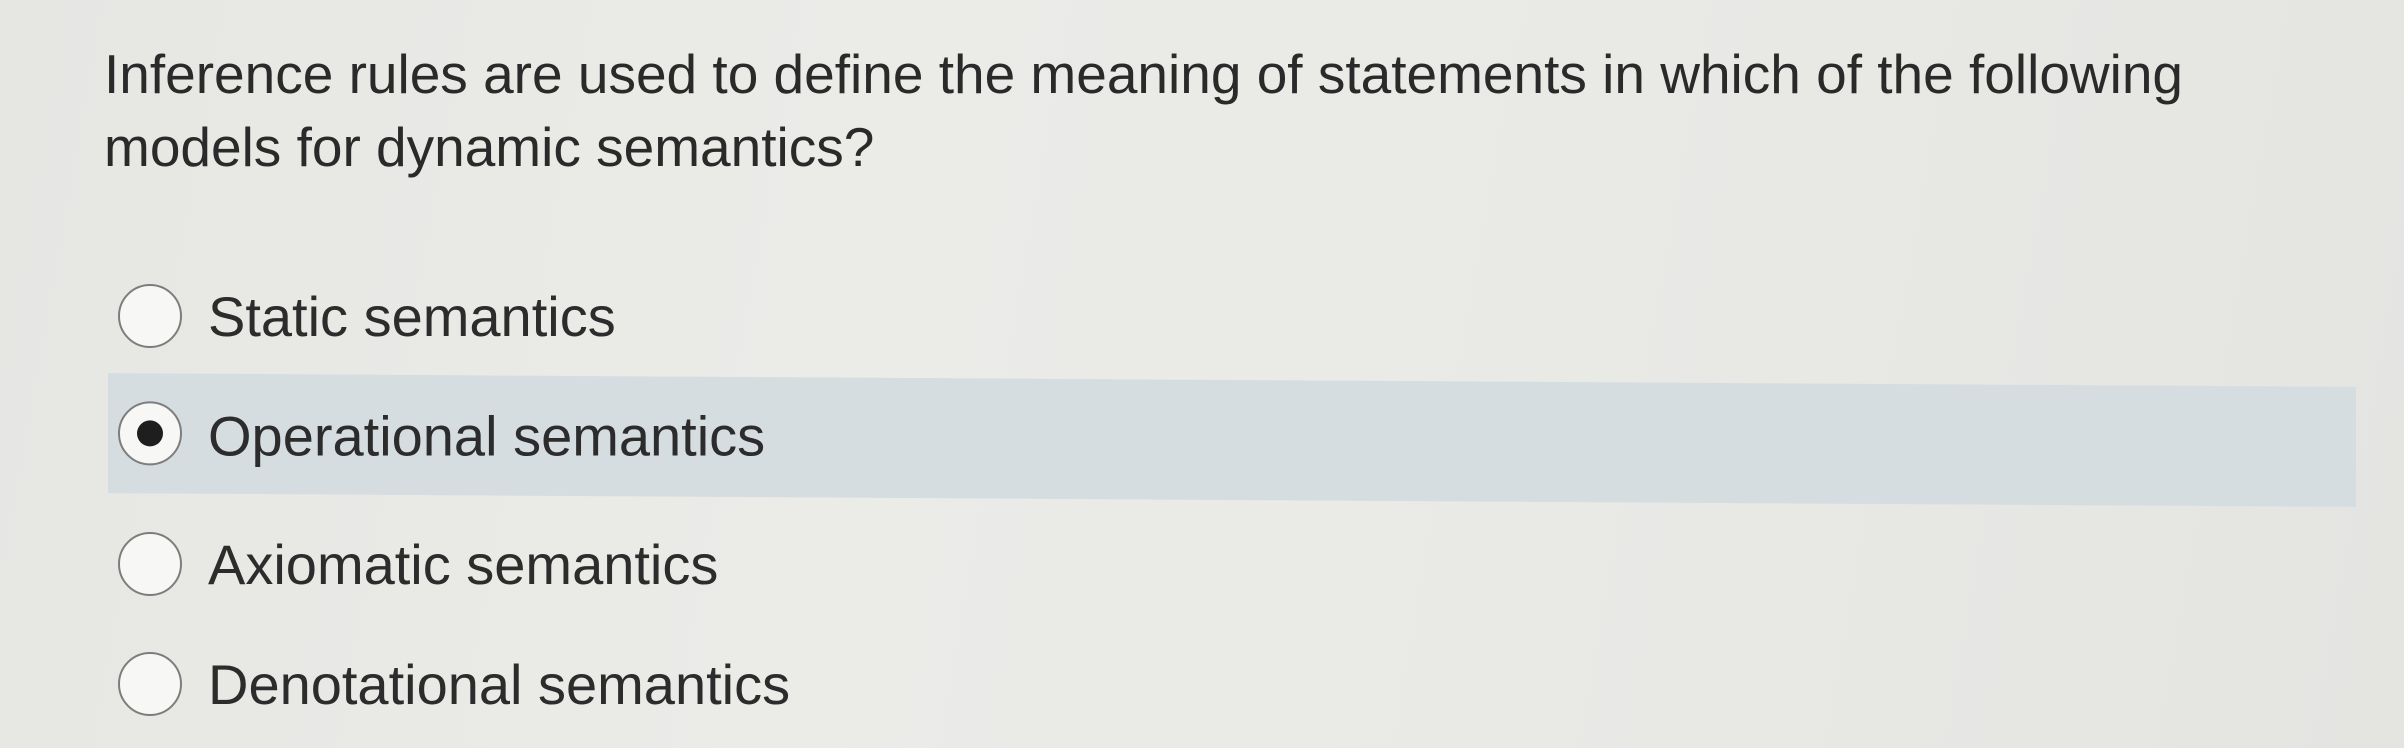 This screenshot has width=2404, height=748. I want to click on option-label: Operational semantics, so click(487, 435).